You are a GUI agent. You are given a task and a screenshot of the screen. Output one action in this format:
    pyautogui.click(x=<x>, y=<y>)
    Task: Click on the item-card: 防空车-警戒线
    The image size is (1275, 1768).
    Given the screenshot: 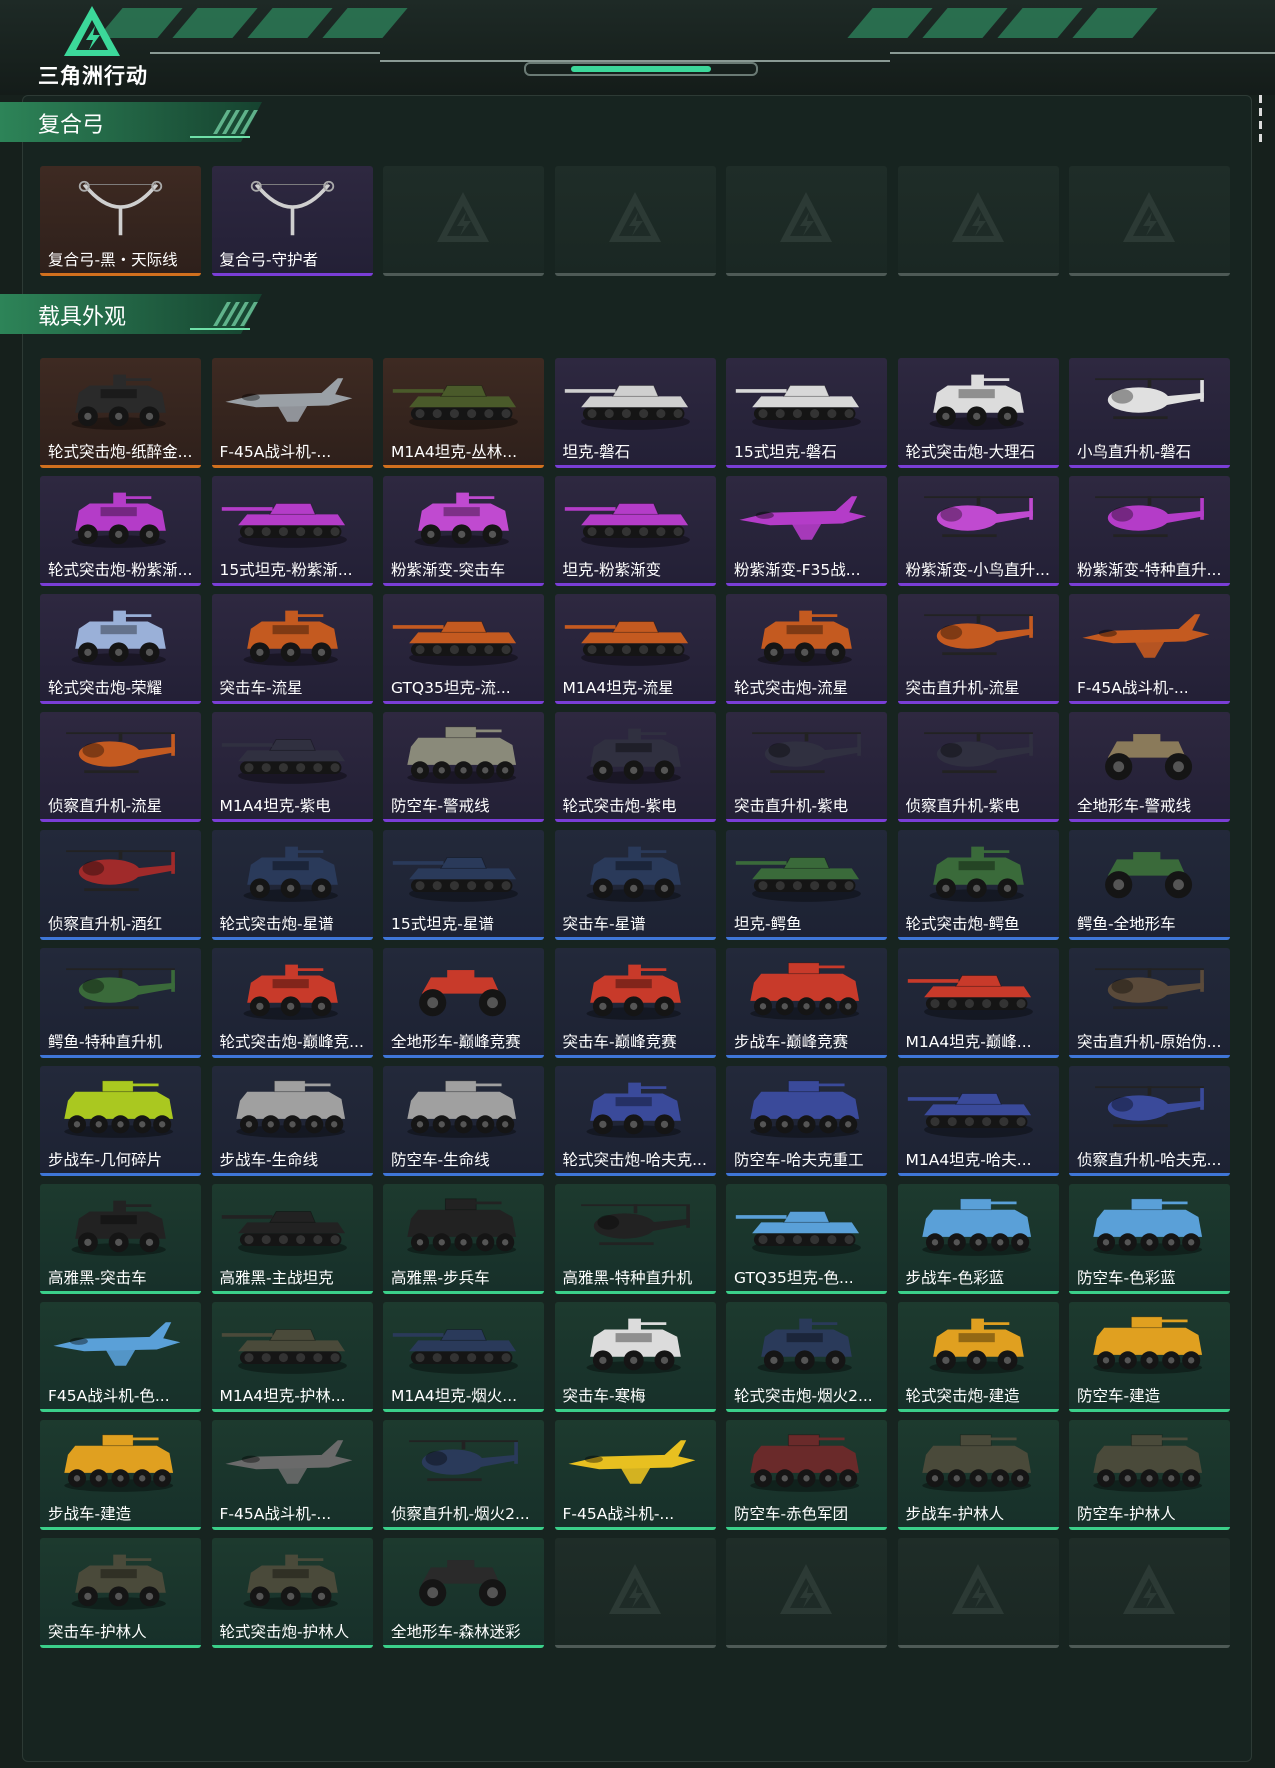 What is the action you would take?
    pyautogui.click(x=463, y=767)
    